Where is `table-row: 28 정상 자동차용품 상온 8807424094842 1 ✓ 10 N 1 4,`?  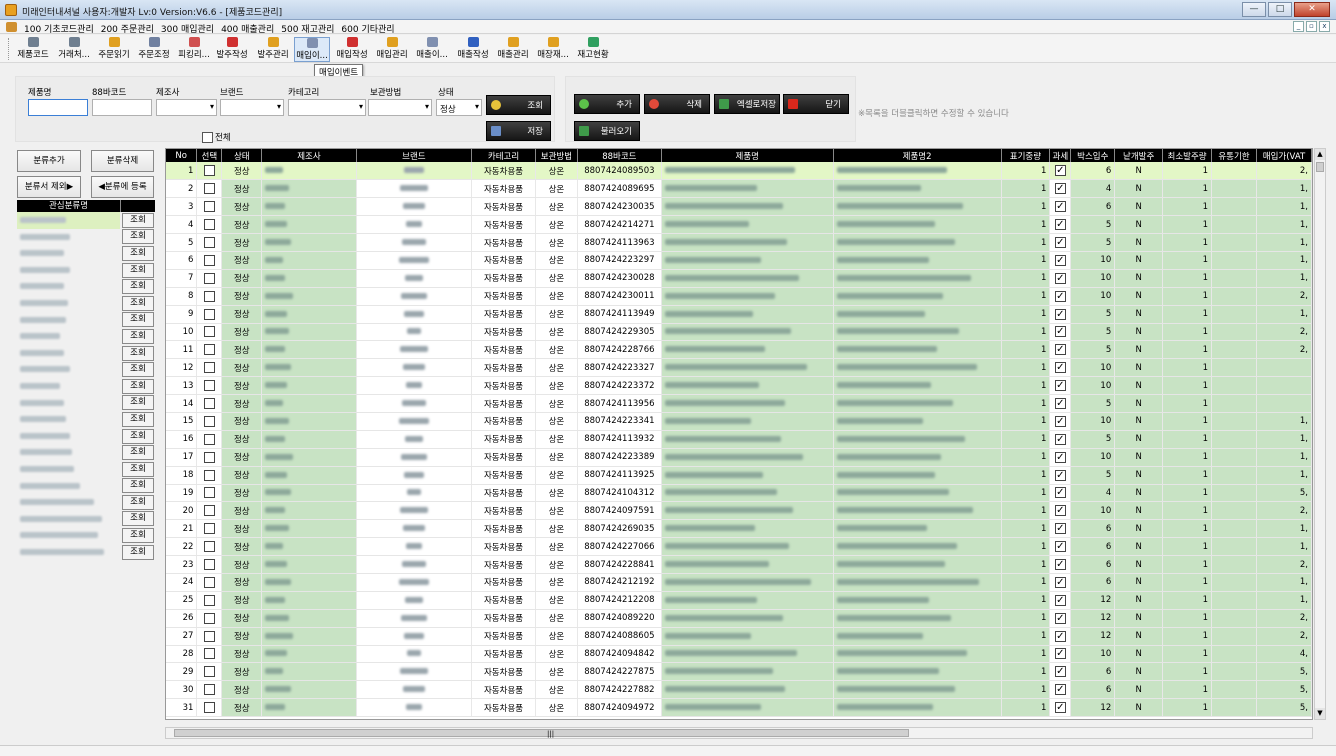
table-row: 28 정상 자동차용품 상온 8807424094842 1 ✓ 10 N 1 4, is located at coordinates (739, 654).